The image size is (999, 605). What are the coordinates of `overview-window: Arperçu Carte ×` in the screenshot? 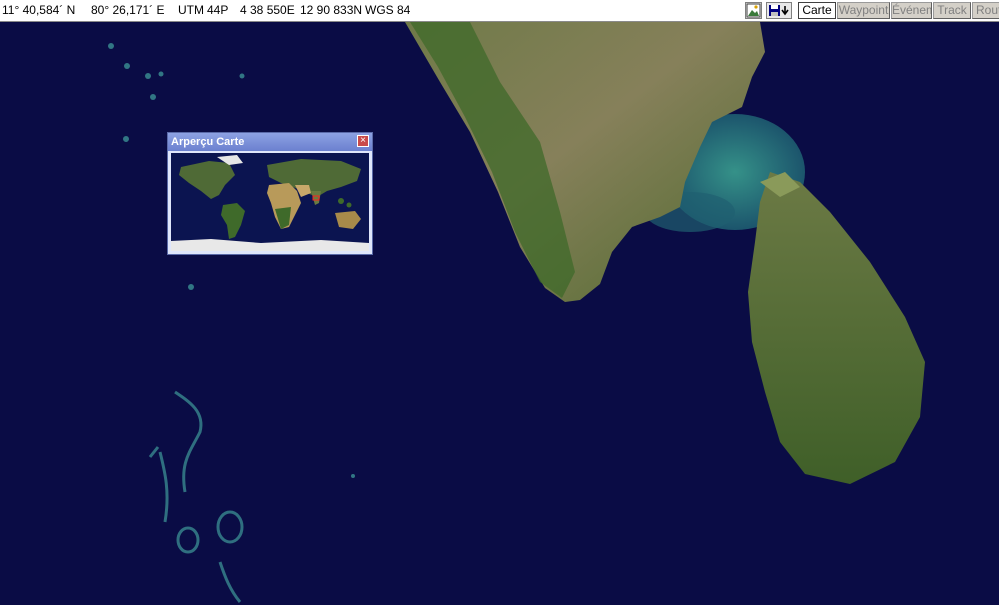 It's located at (270, 193).